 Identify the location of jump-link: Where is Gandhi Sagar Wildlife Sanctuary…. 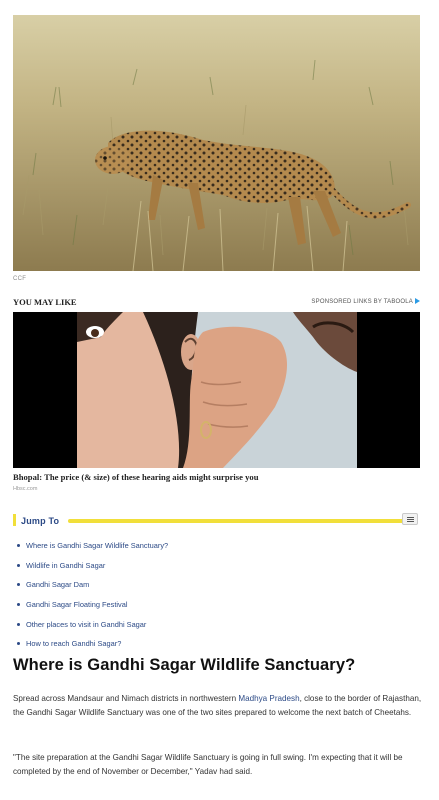
(92, 546).